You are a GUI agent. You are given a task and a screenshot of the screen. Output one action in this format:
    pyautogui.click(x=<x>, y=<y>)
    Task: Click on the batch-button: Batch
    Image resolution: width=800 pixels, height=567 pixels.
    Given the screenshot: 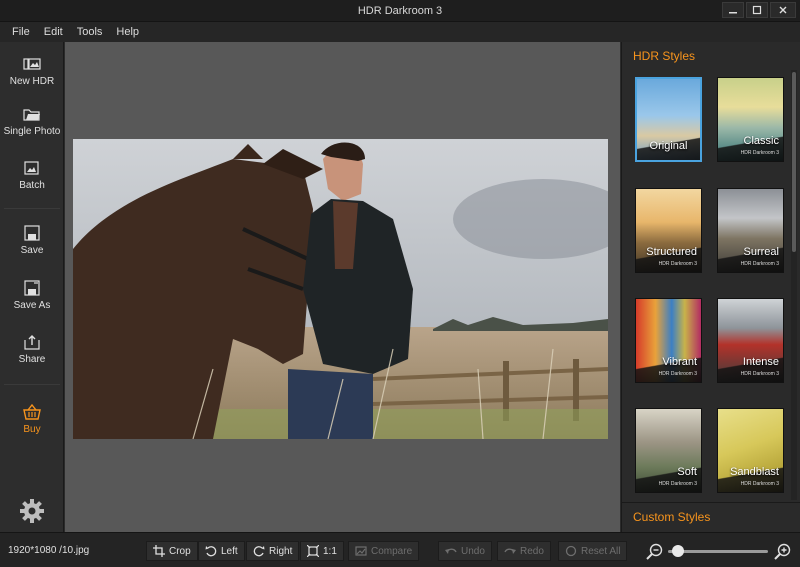 What is the action you would take?
    pyautogui.click(x=32, y=175)
    